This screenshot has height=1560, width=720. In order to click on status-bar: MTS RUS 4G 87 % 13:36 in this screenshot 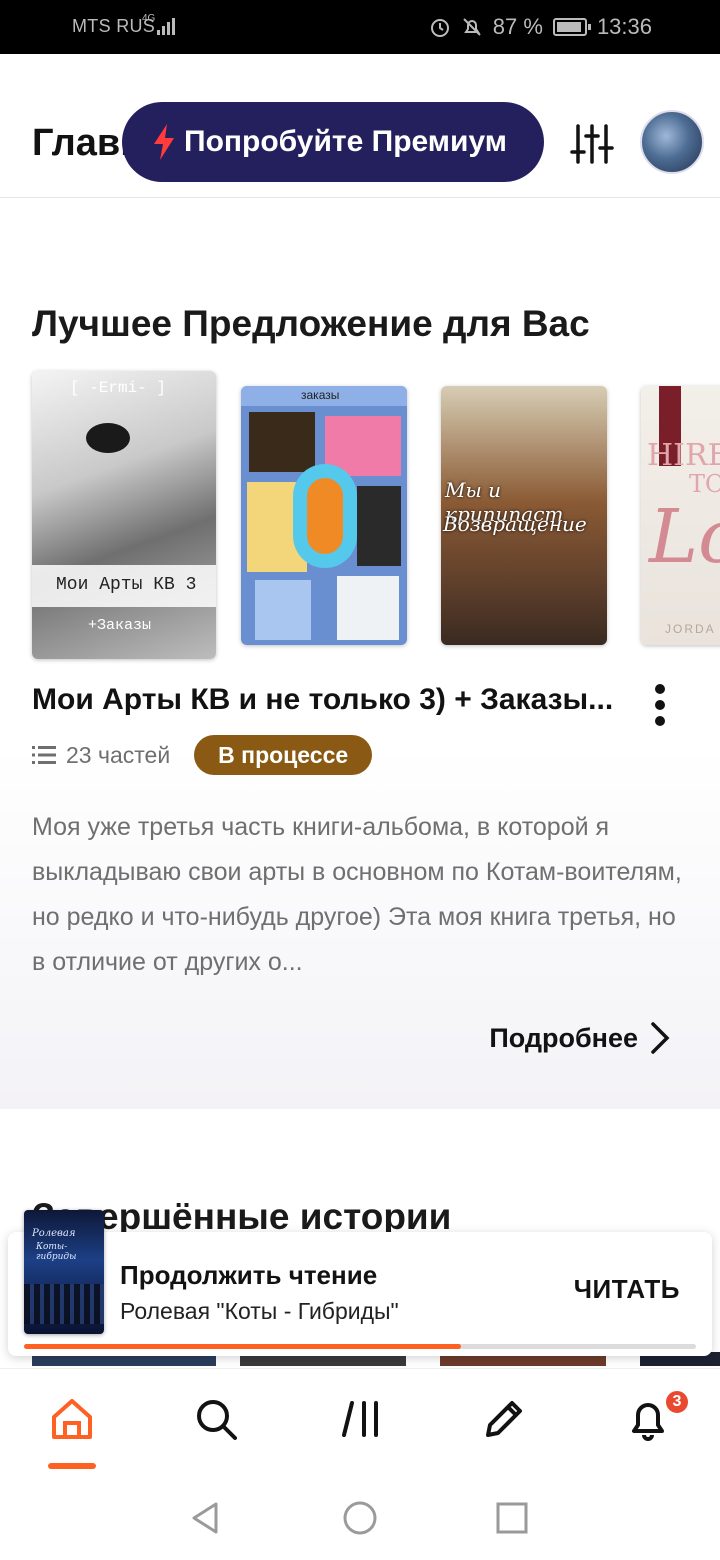, I will do `click(360, 27)`.